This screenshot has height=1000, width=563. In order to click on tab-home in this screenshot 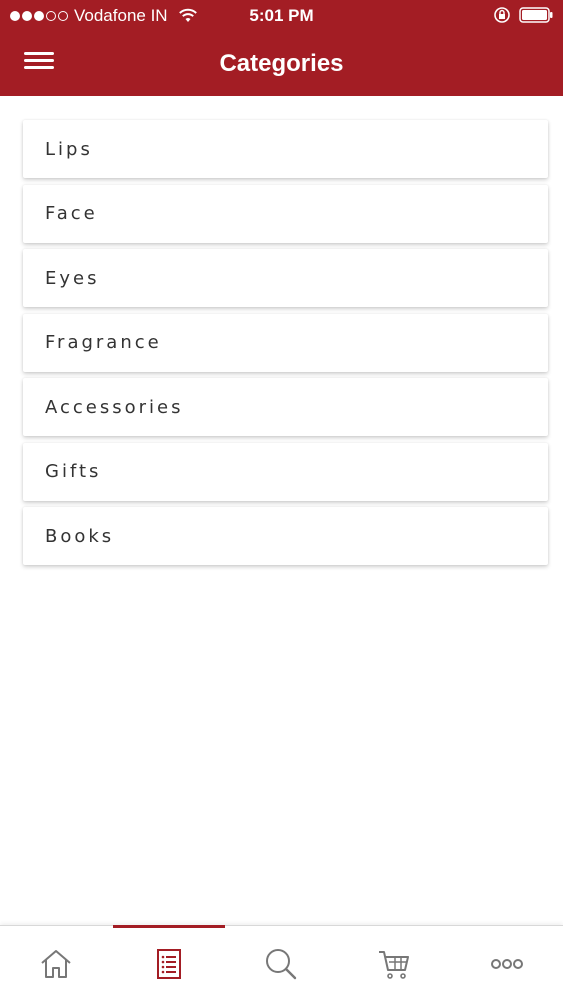, I will do `click(56, 963)`.